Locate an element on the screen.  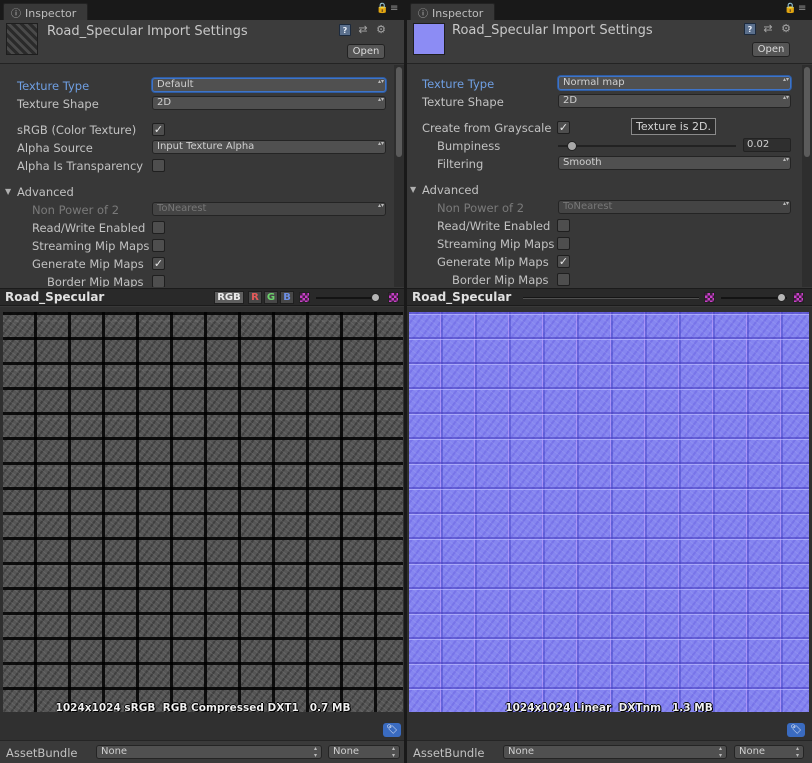
row-readwrite: Read/Write Enabled is located at coordinates (197, 228).